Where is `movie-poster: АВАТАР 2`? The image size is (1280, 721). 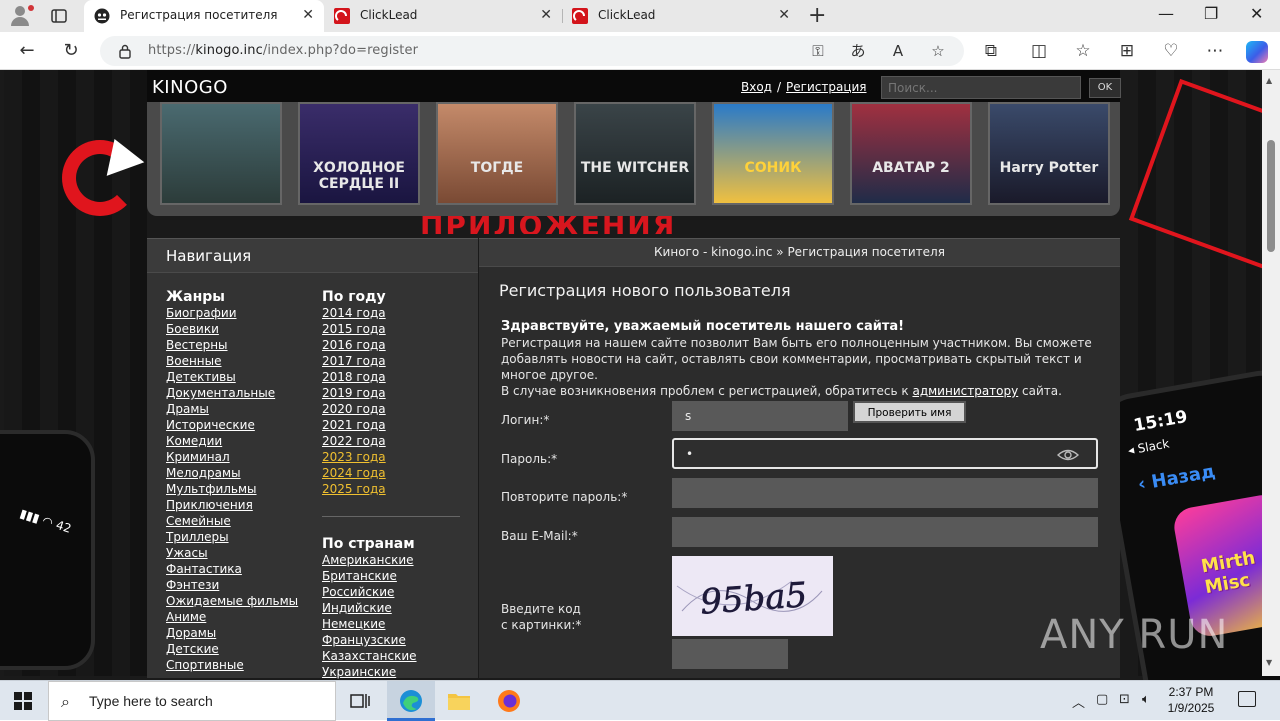 movie-poster: АВАТАР 2 is located at coordinates (911, 153).